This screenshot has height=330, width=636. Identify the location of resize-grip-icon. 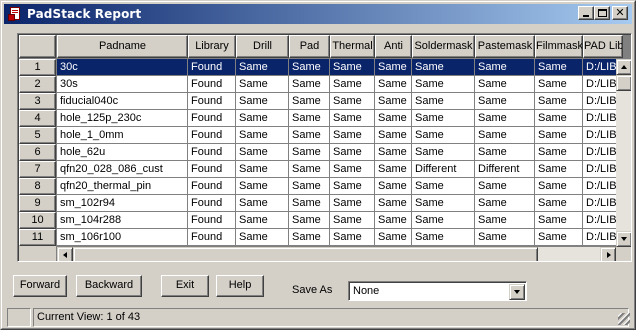
(624, 319).